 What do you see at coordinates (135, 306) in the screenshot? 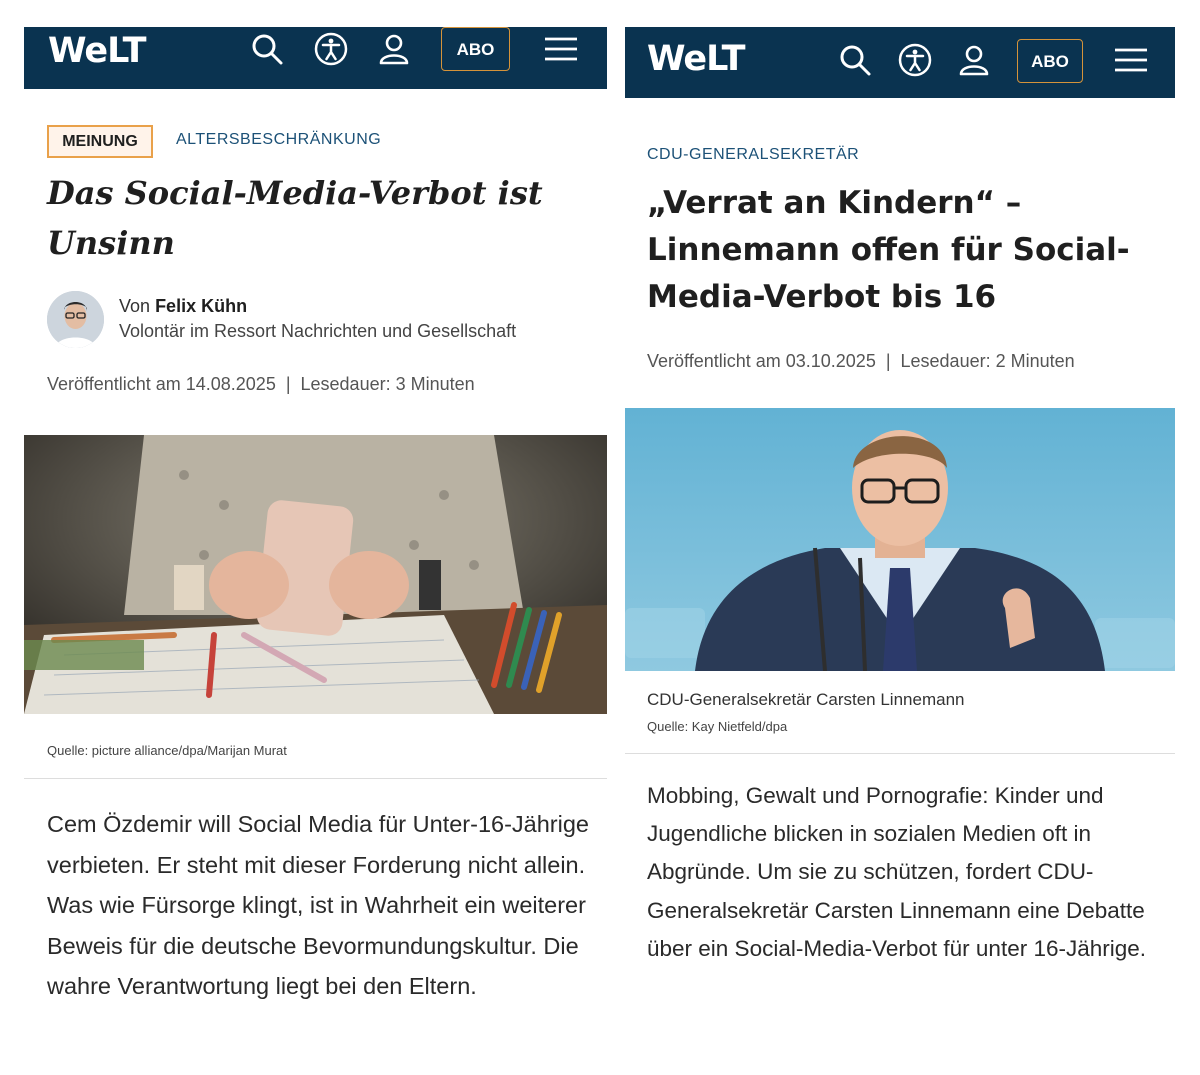
I see `author-prefix: Von` at bounding box center [135, 306].